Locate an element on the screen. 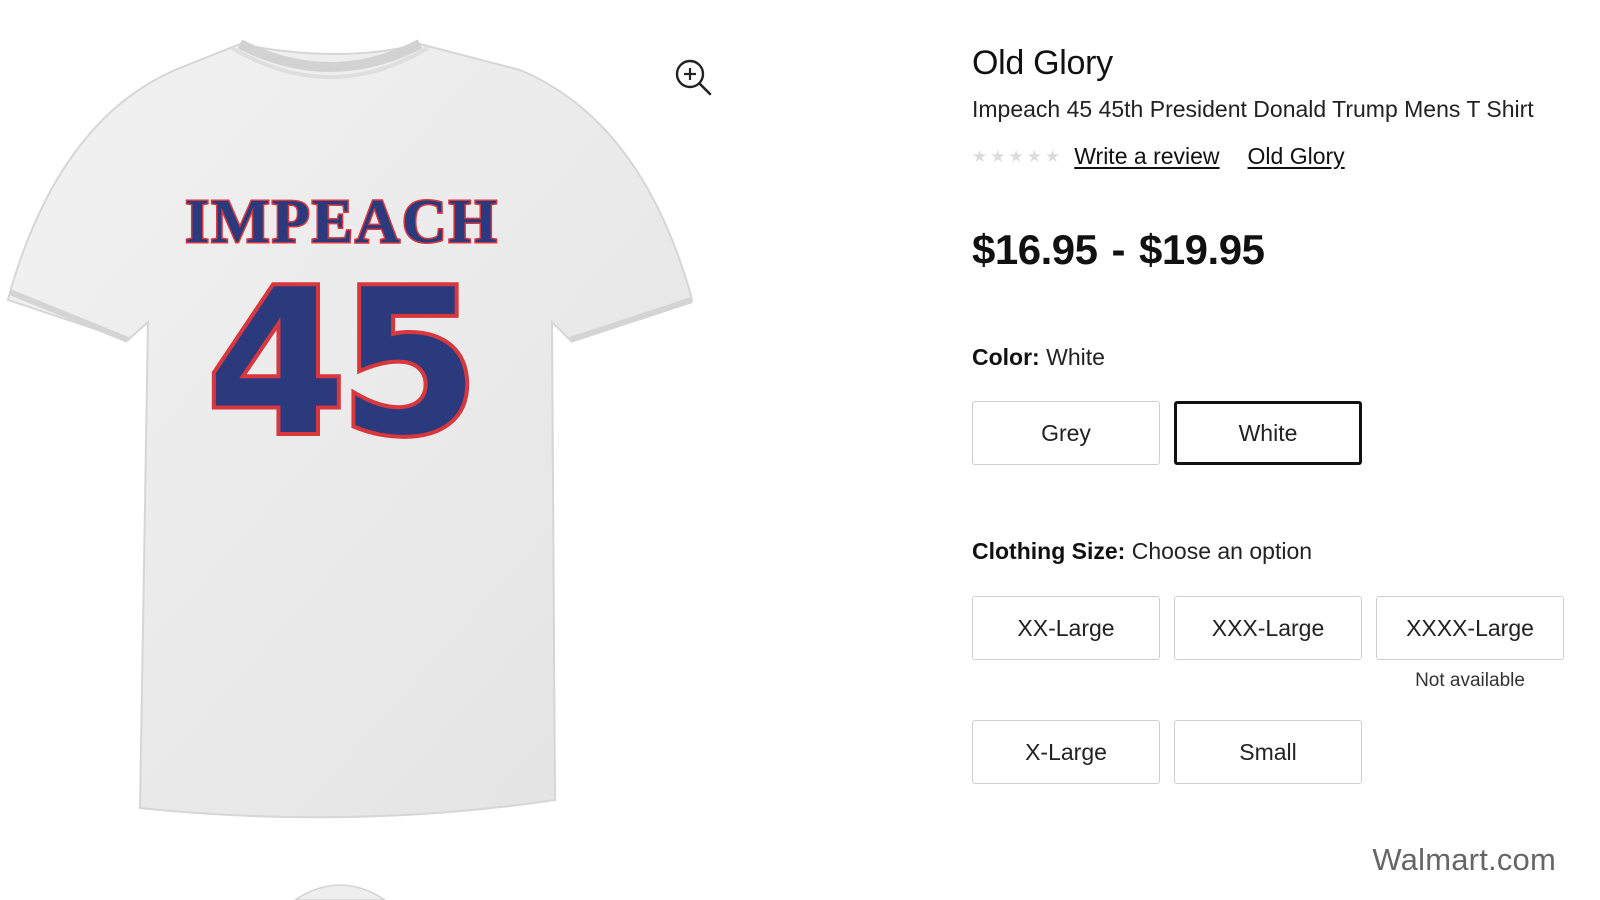 This screenshot has width=1600, height=900. price-range: $16.95- $19.95 is located at coordinates (1118, 250).